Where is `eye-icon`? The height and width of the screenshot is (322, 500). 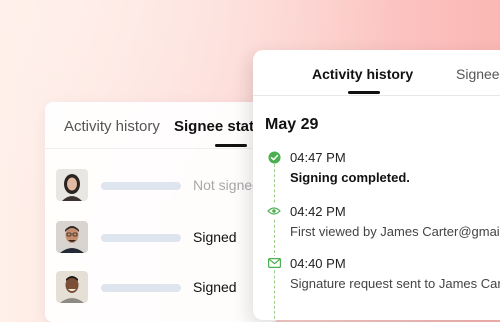
eye-icon is located at coordinates (274, 211).